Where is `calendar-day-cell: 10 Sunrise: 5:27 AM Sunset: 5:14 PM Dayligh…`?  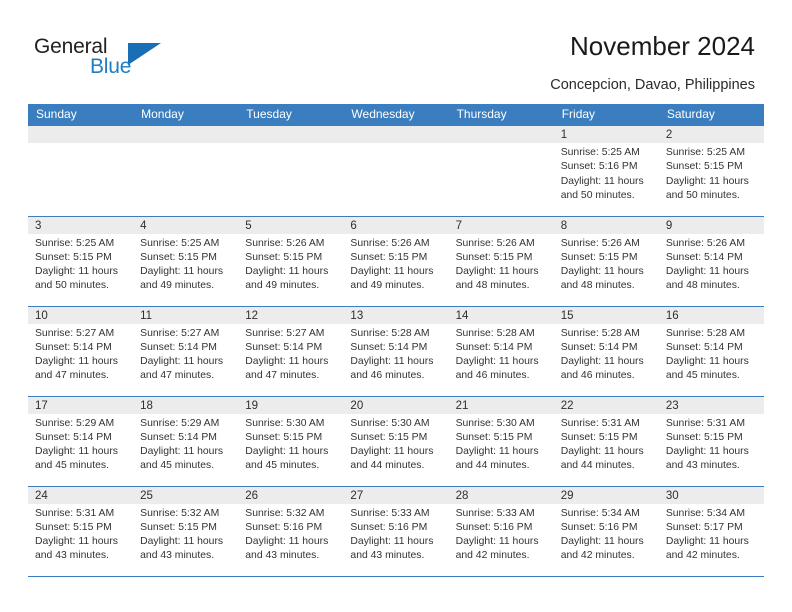 calendar-day-cell: 10 Sunrise: 5:27 AM Sunset: 5:14 PM Dayligh… is located at coordinates (81, 350).